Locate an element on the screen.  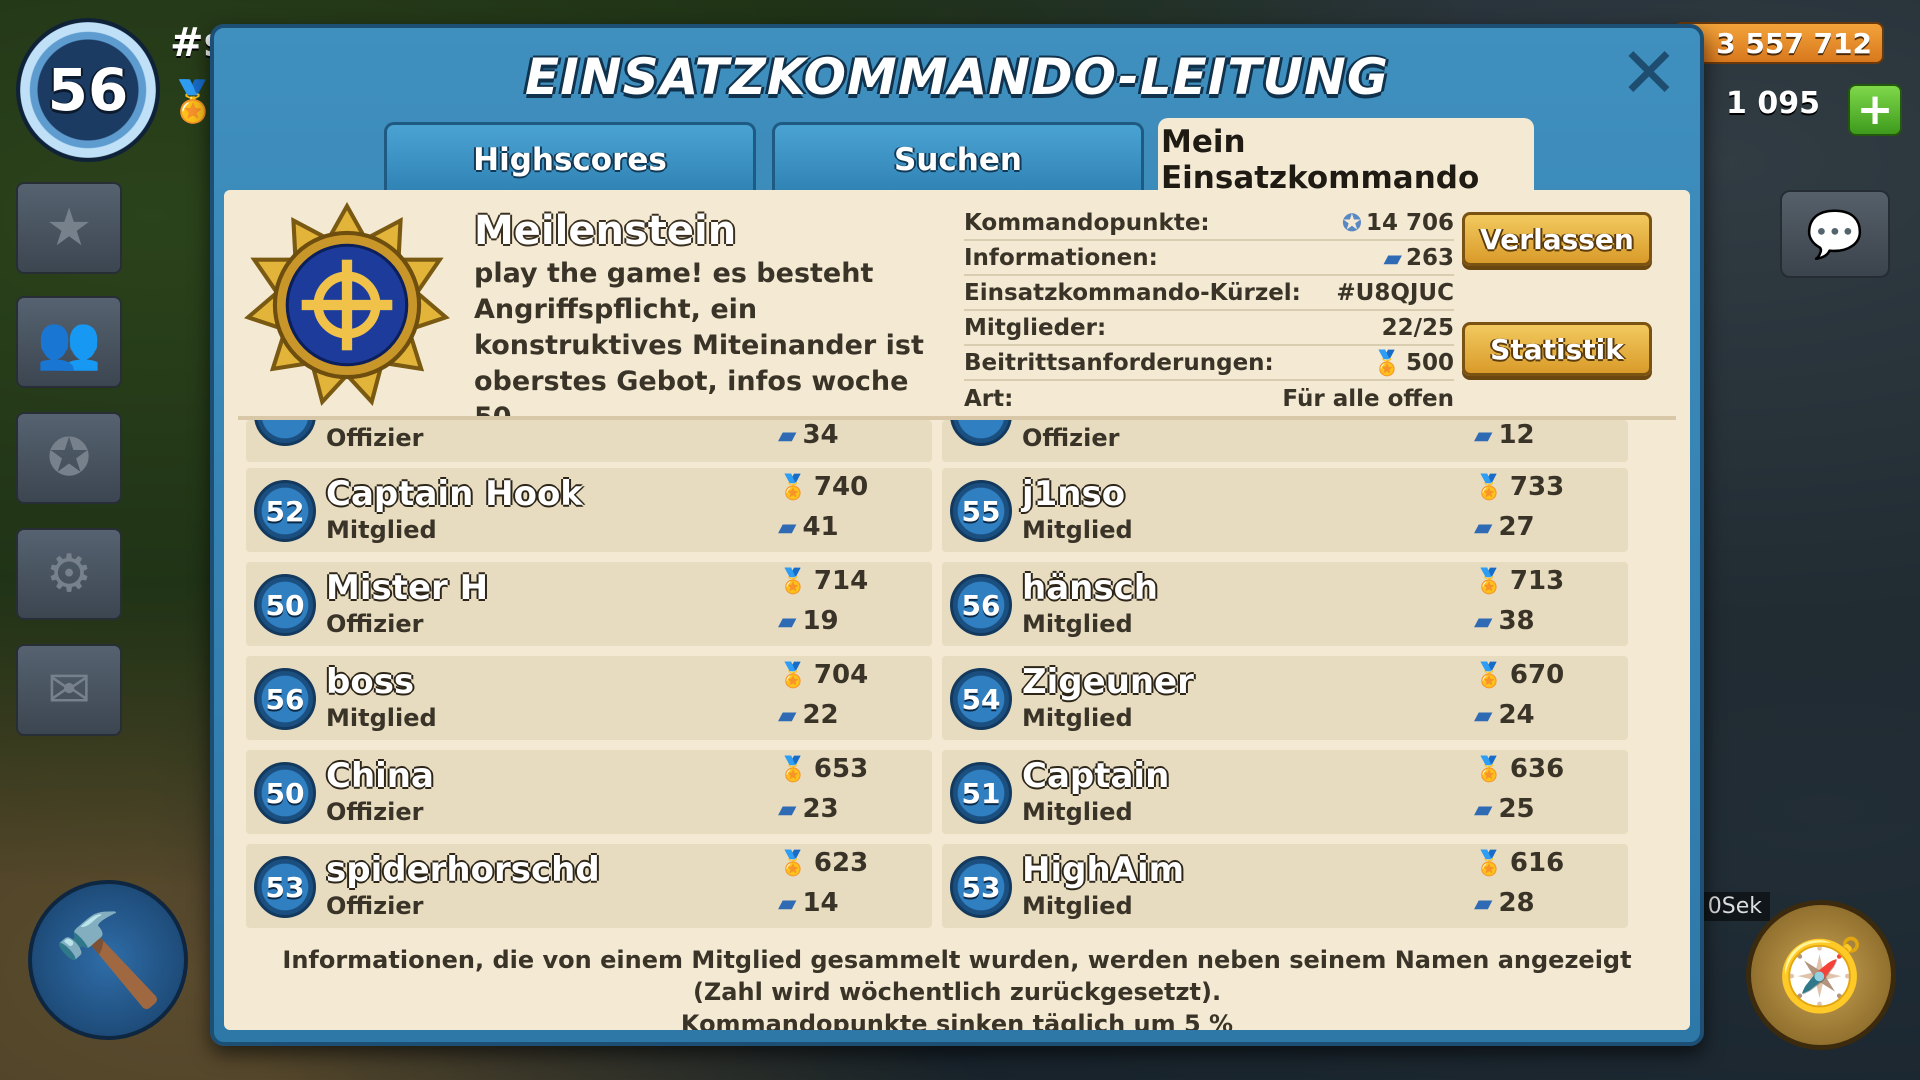
member-intel: ▰ 19 is located at coordinates (808, 621).